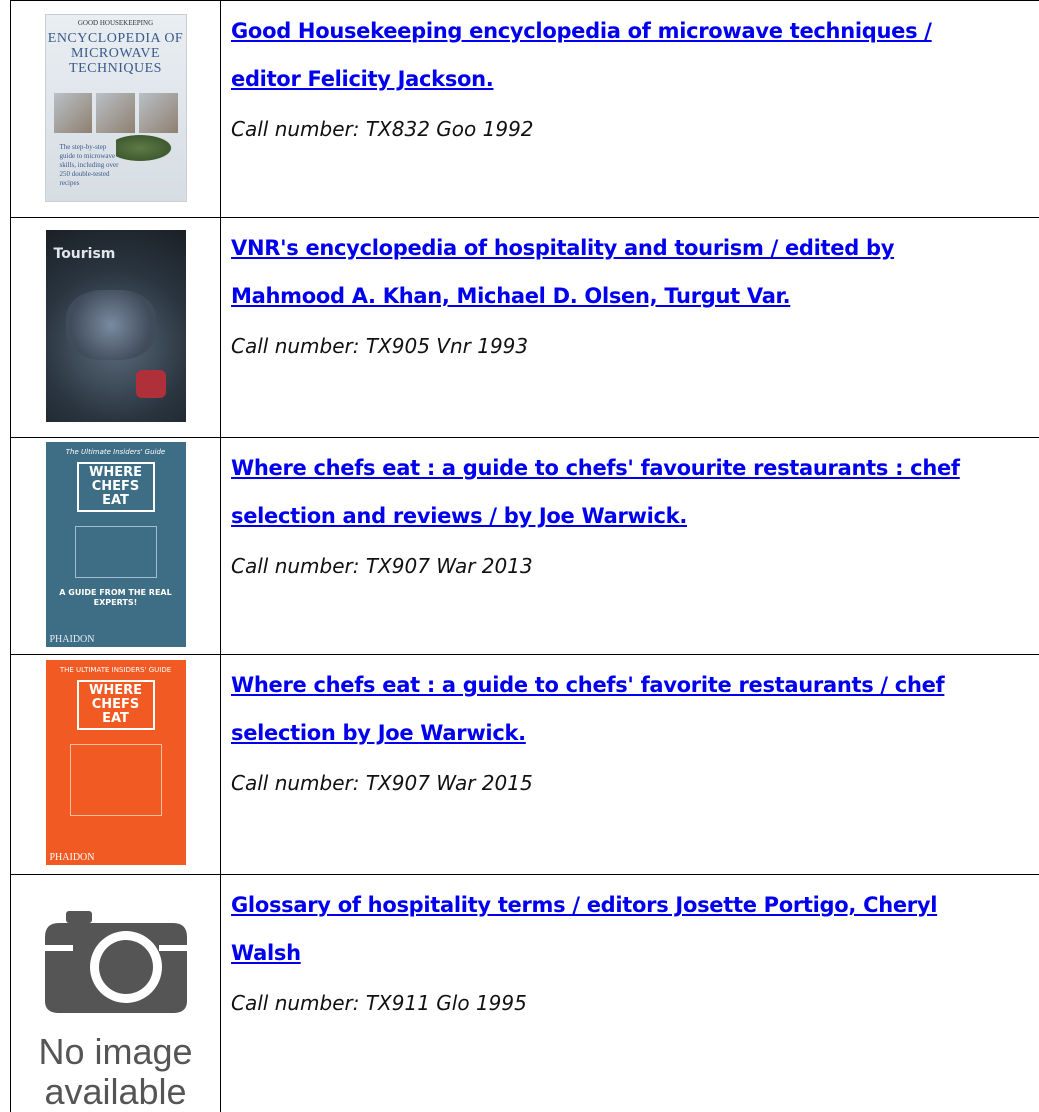 Image resolution: width=1039 pixels, height=1112 pixels. What do you see at coordinates (116, 670) in the screenshot?
I see `cover-header: THE ULTIMATE INSIDERS' GUIDE` at bounding box center [116, 670].